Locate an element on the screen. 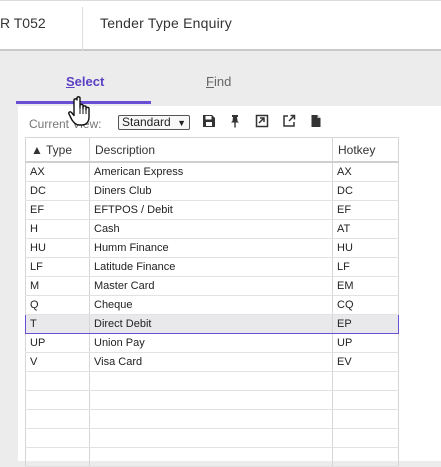  document-icon is located at coordinates (316, 121).